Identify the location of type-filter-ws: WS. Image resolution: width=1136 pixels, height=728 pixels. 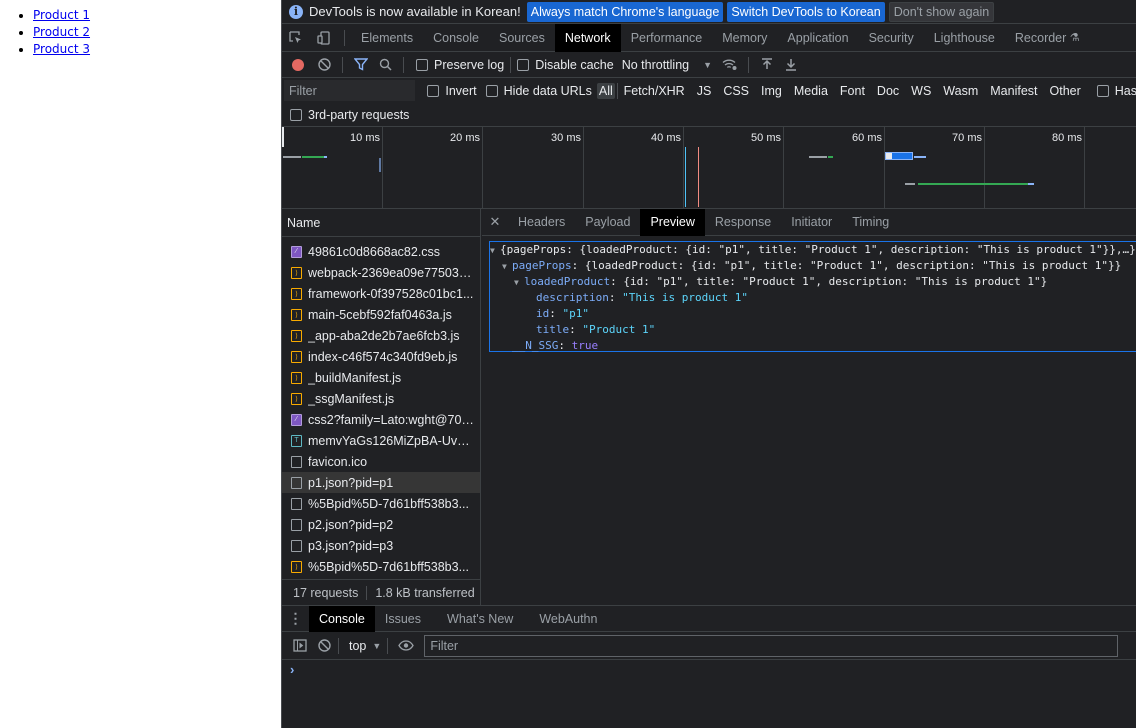
(921, 91).